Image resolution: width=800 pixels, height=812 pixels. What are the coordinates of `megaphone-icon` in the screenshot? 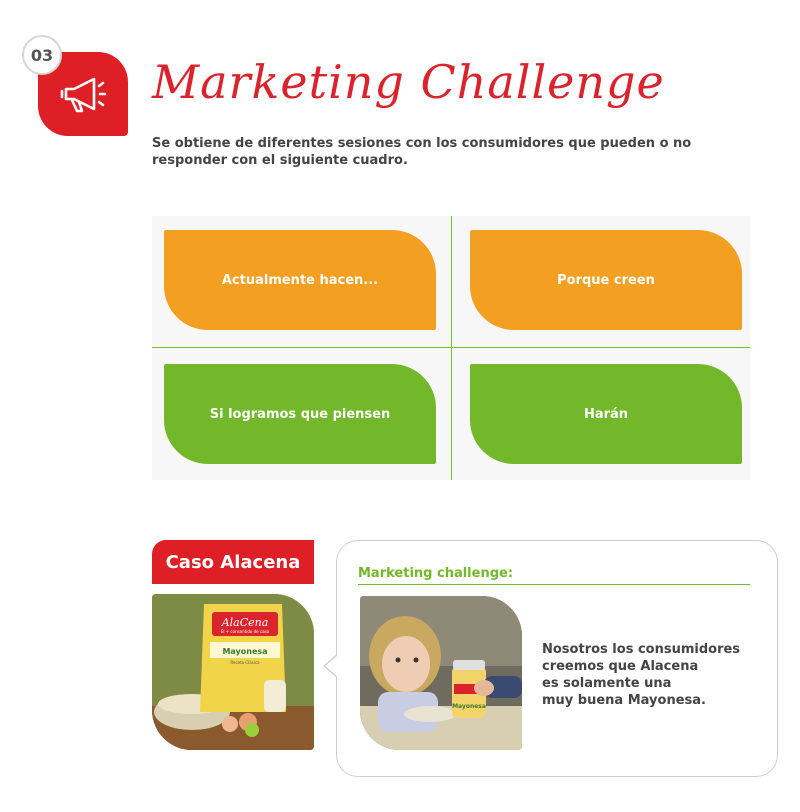 It's located at (83, 95).